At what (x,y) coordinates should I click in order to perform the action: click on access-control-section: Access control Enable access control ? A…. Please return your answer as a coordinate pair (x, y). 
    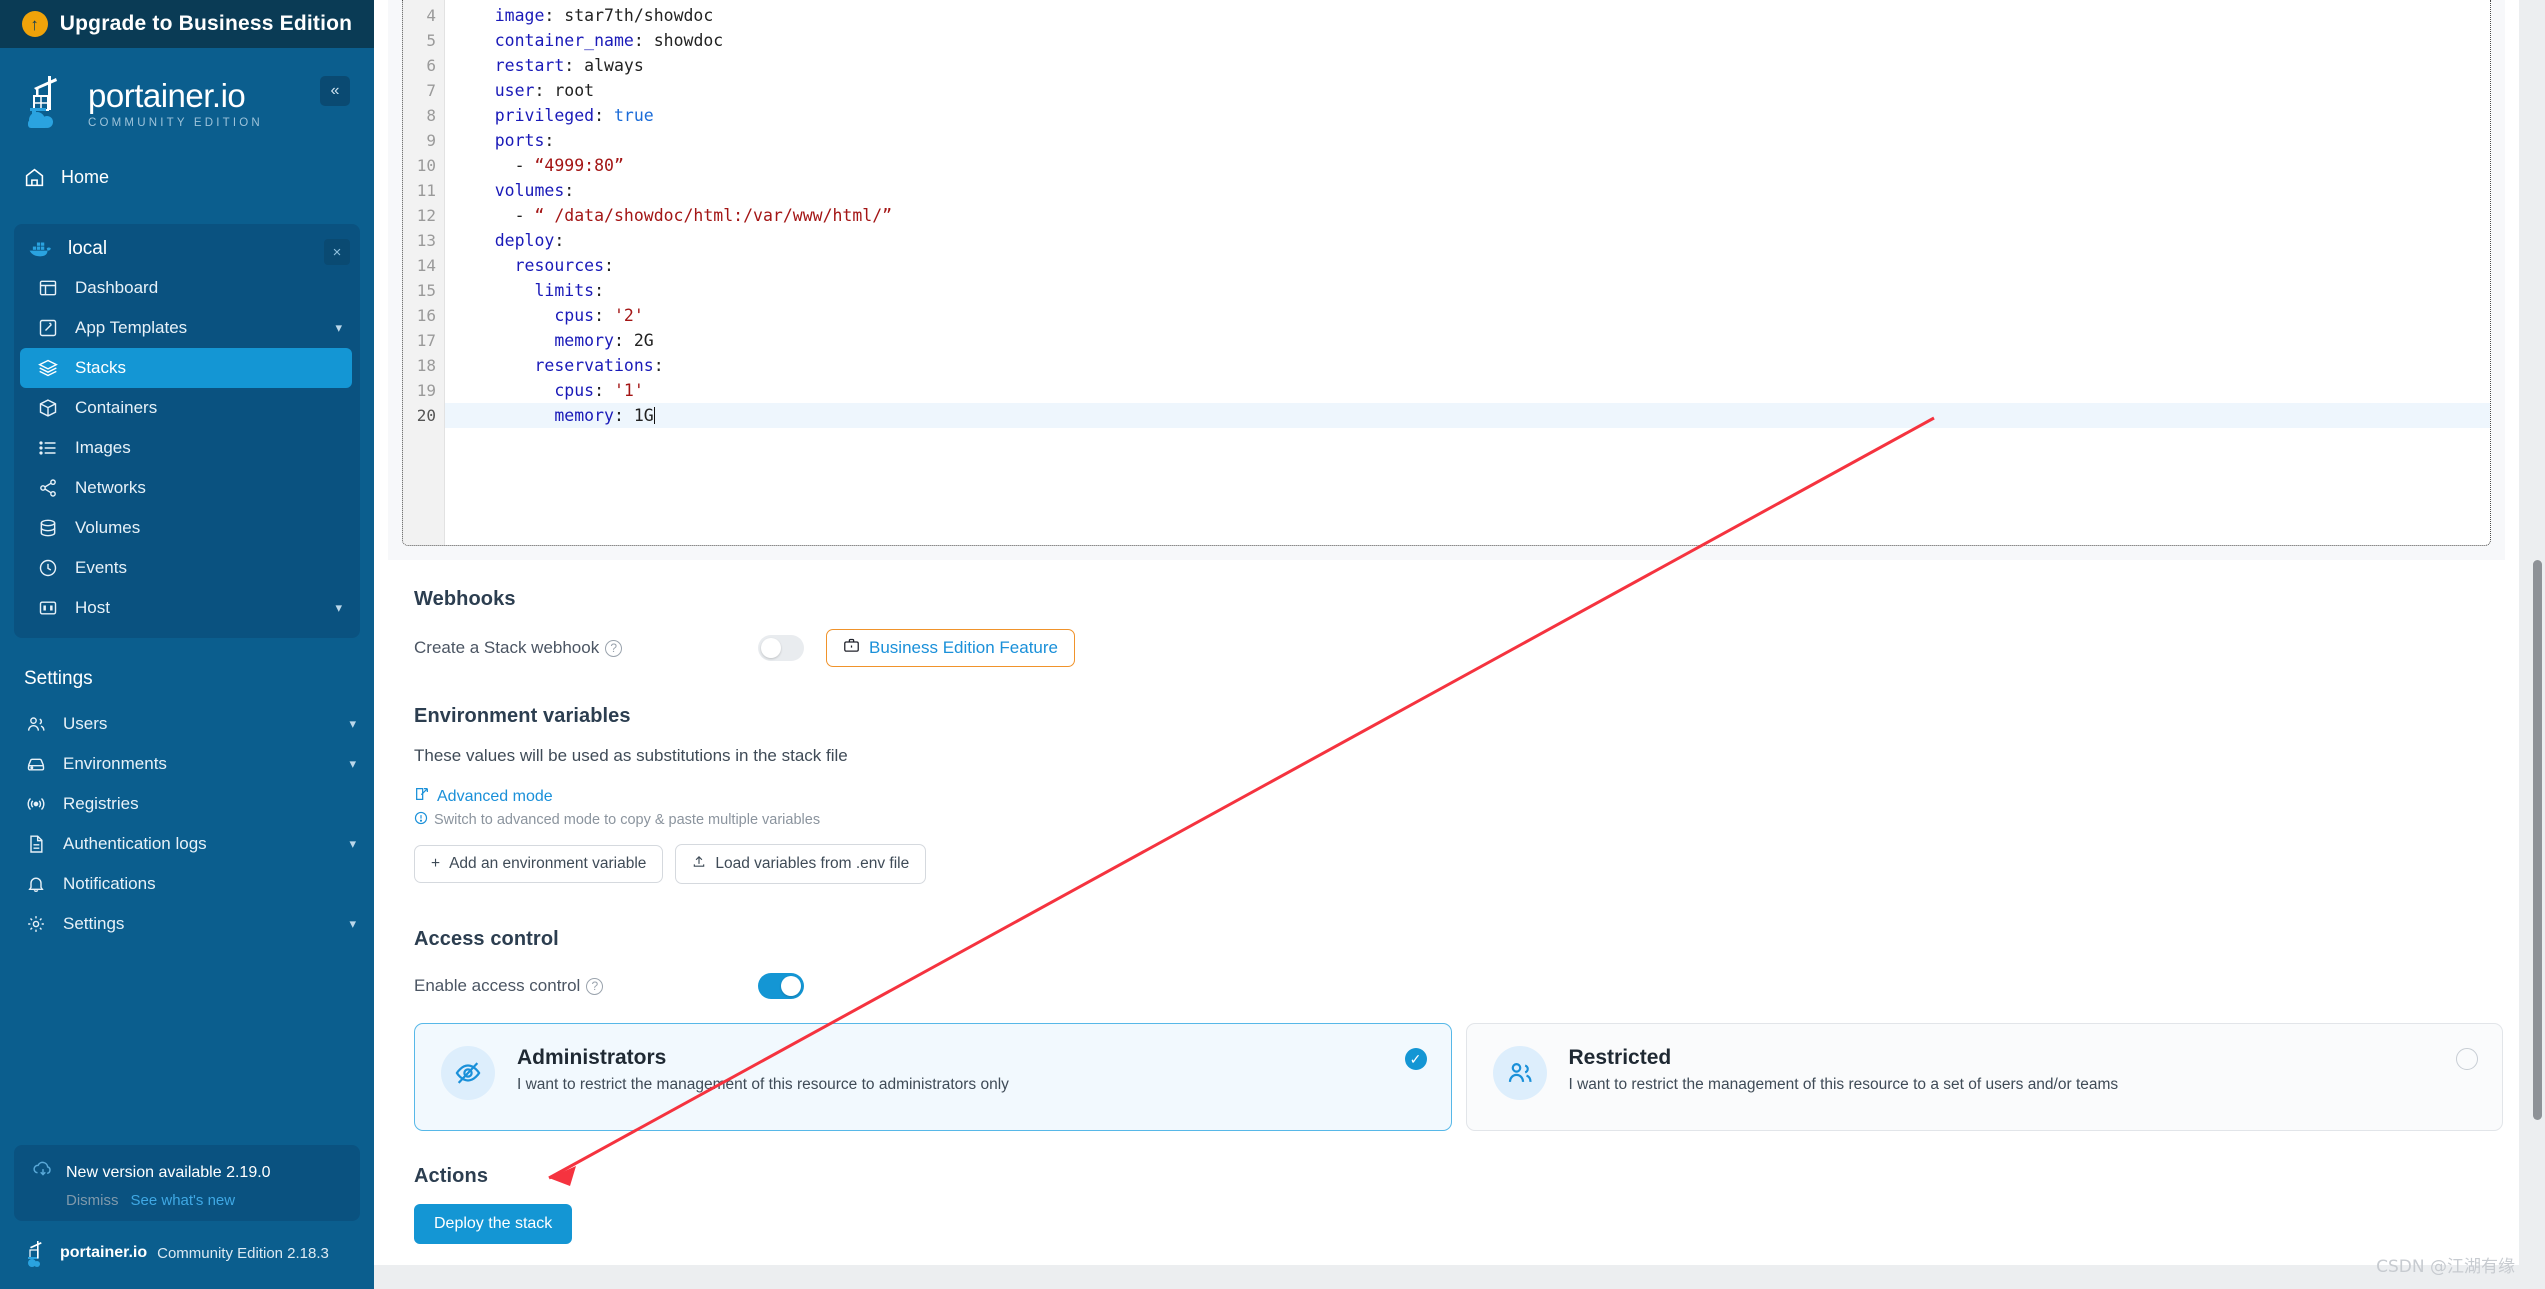
    Looking at the image, I should click on (1446, 1029).